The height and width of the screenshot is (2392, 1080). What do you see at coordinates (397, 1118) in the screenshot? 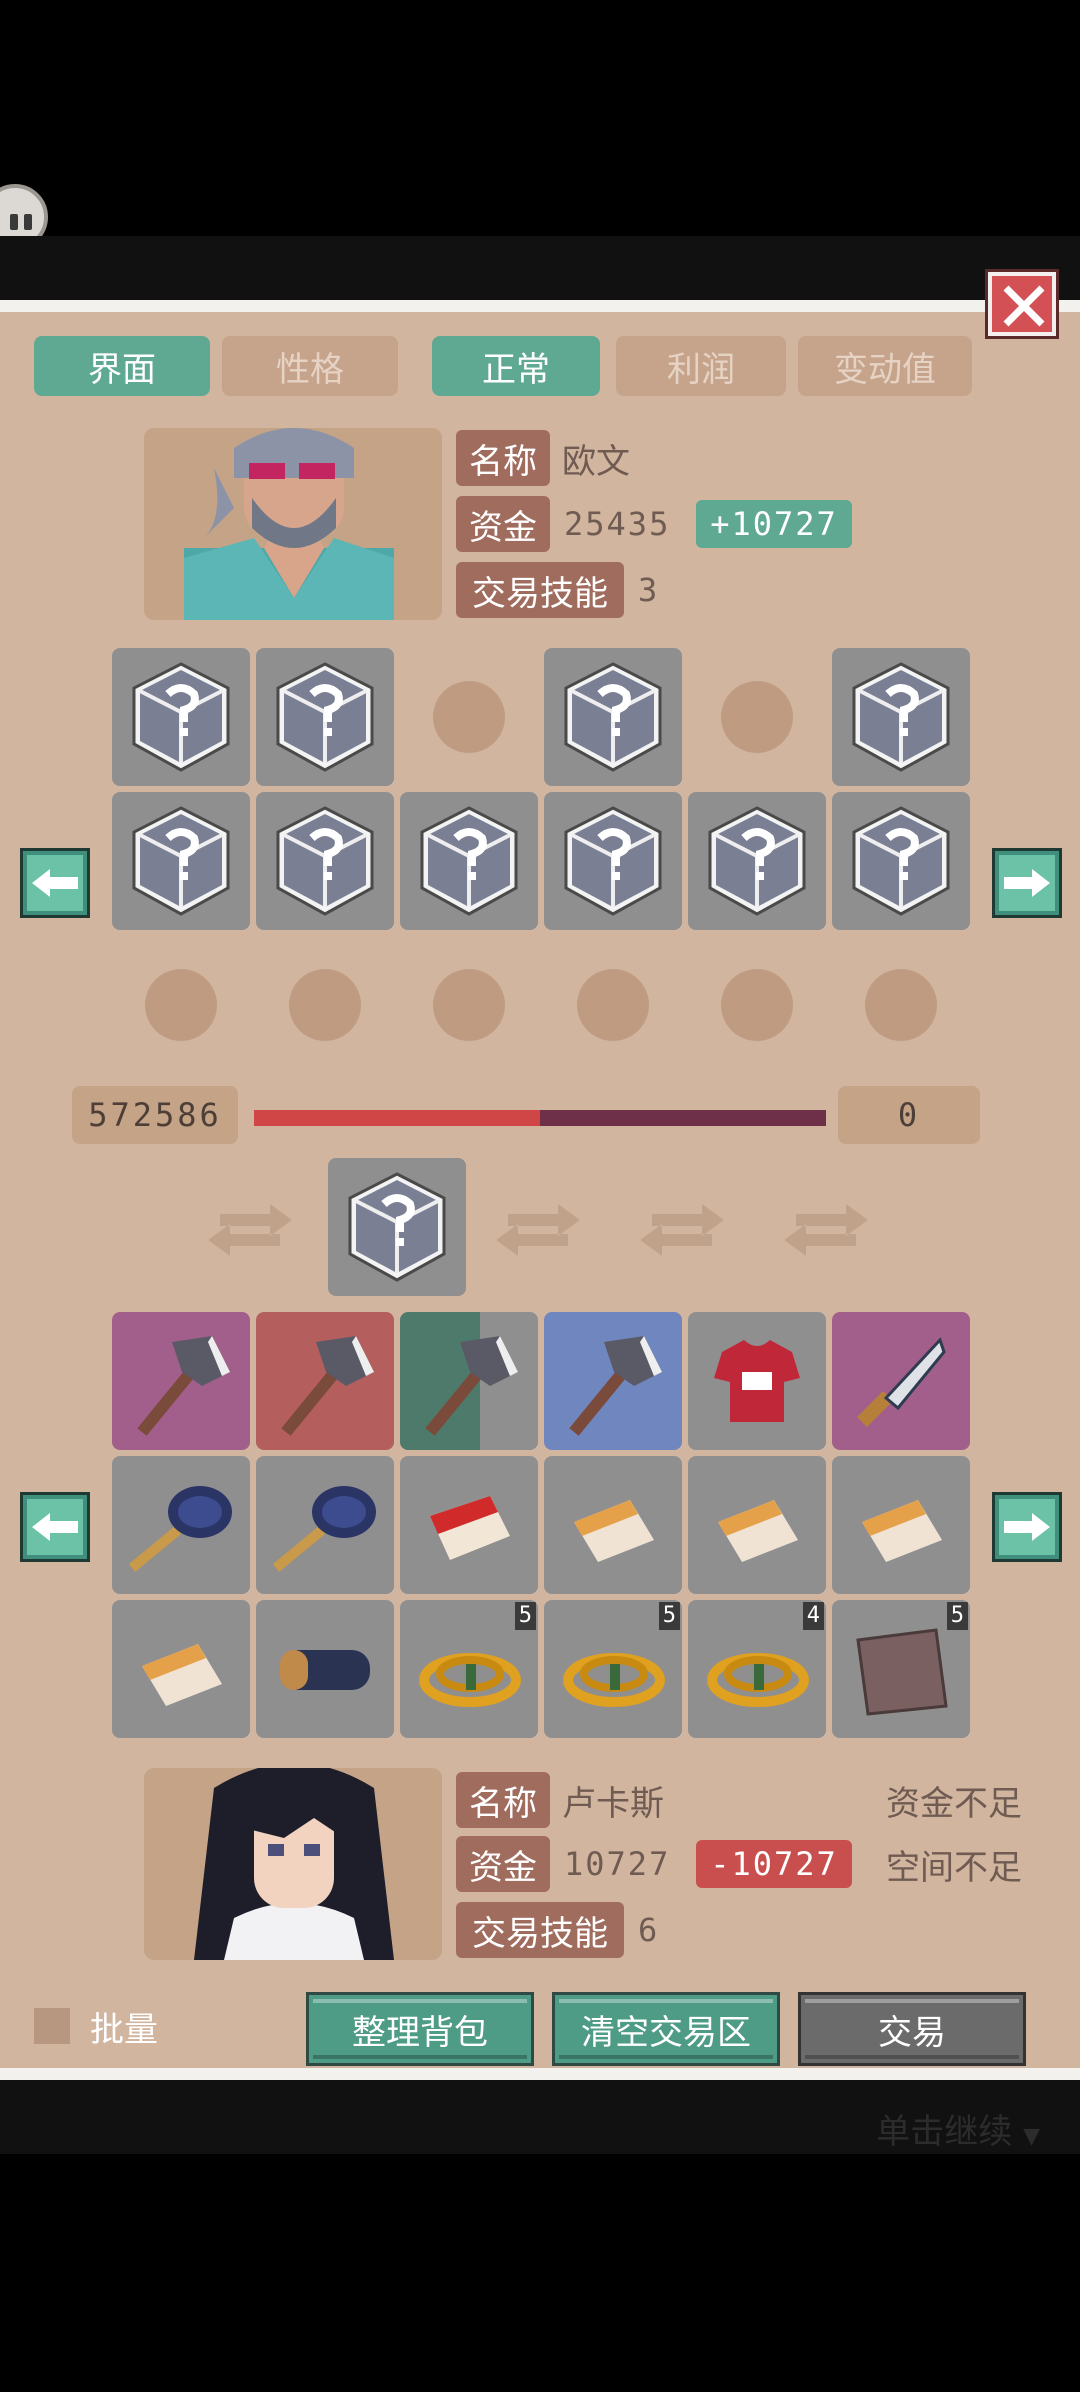
I see `trade-balance-fill` at bounding box center [397, 1118].